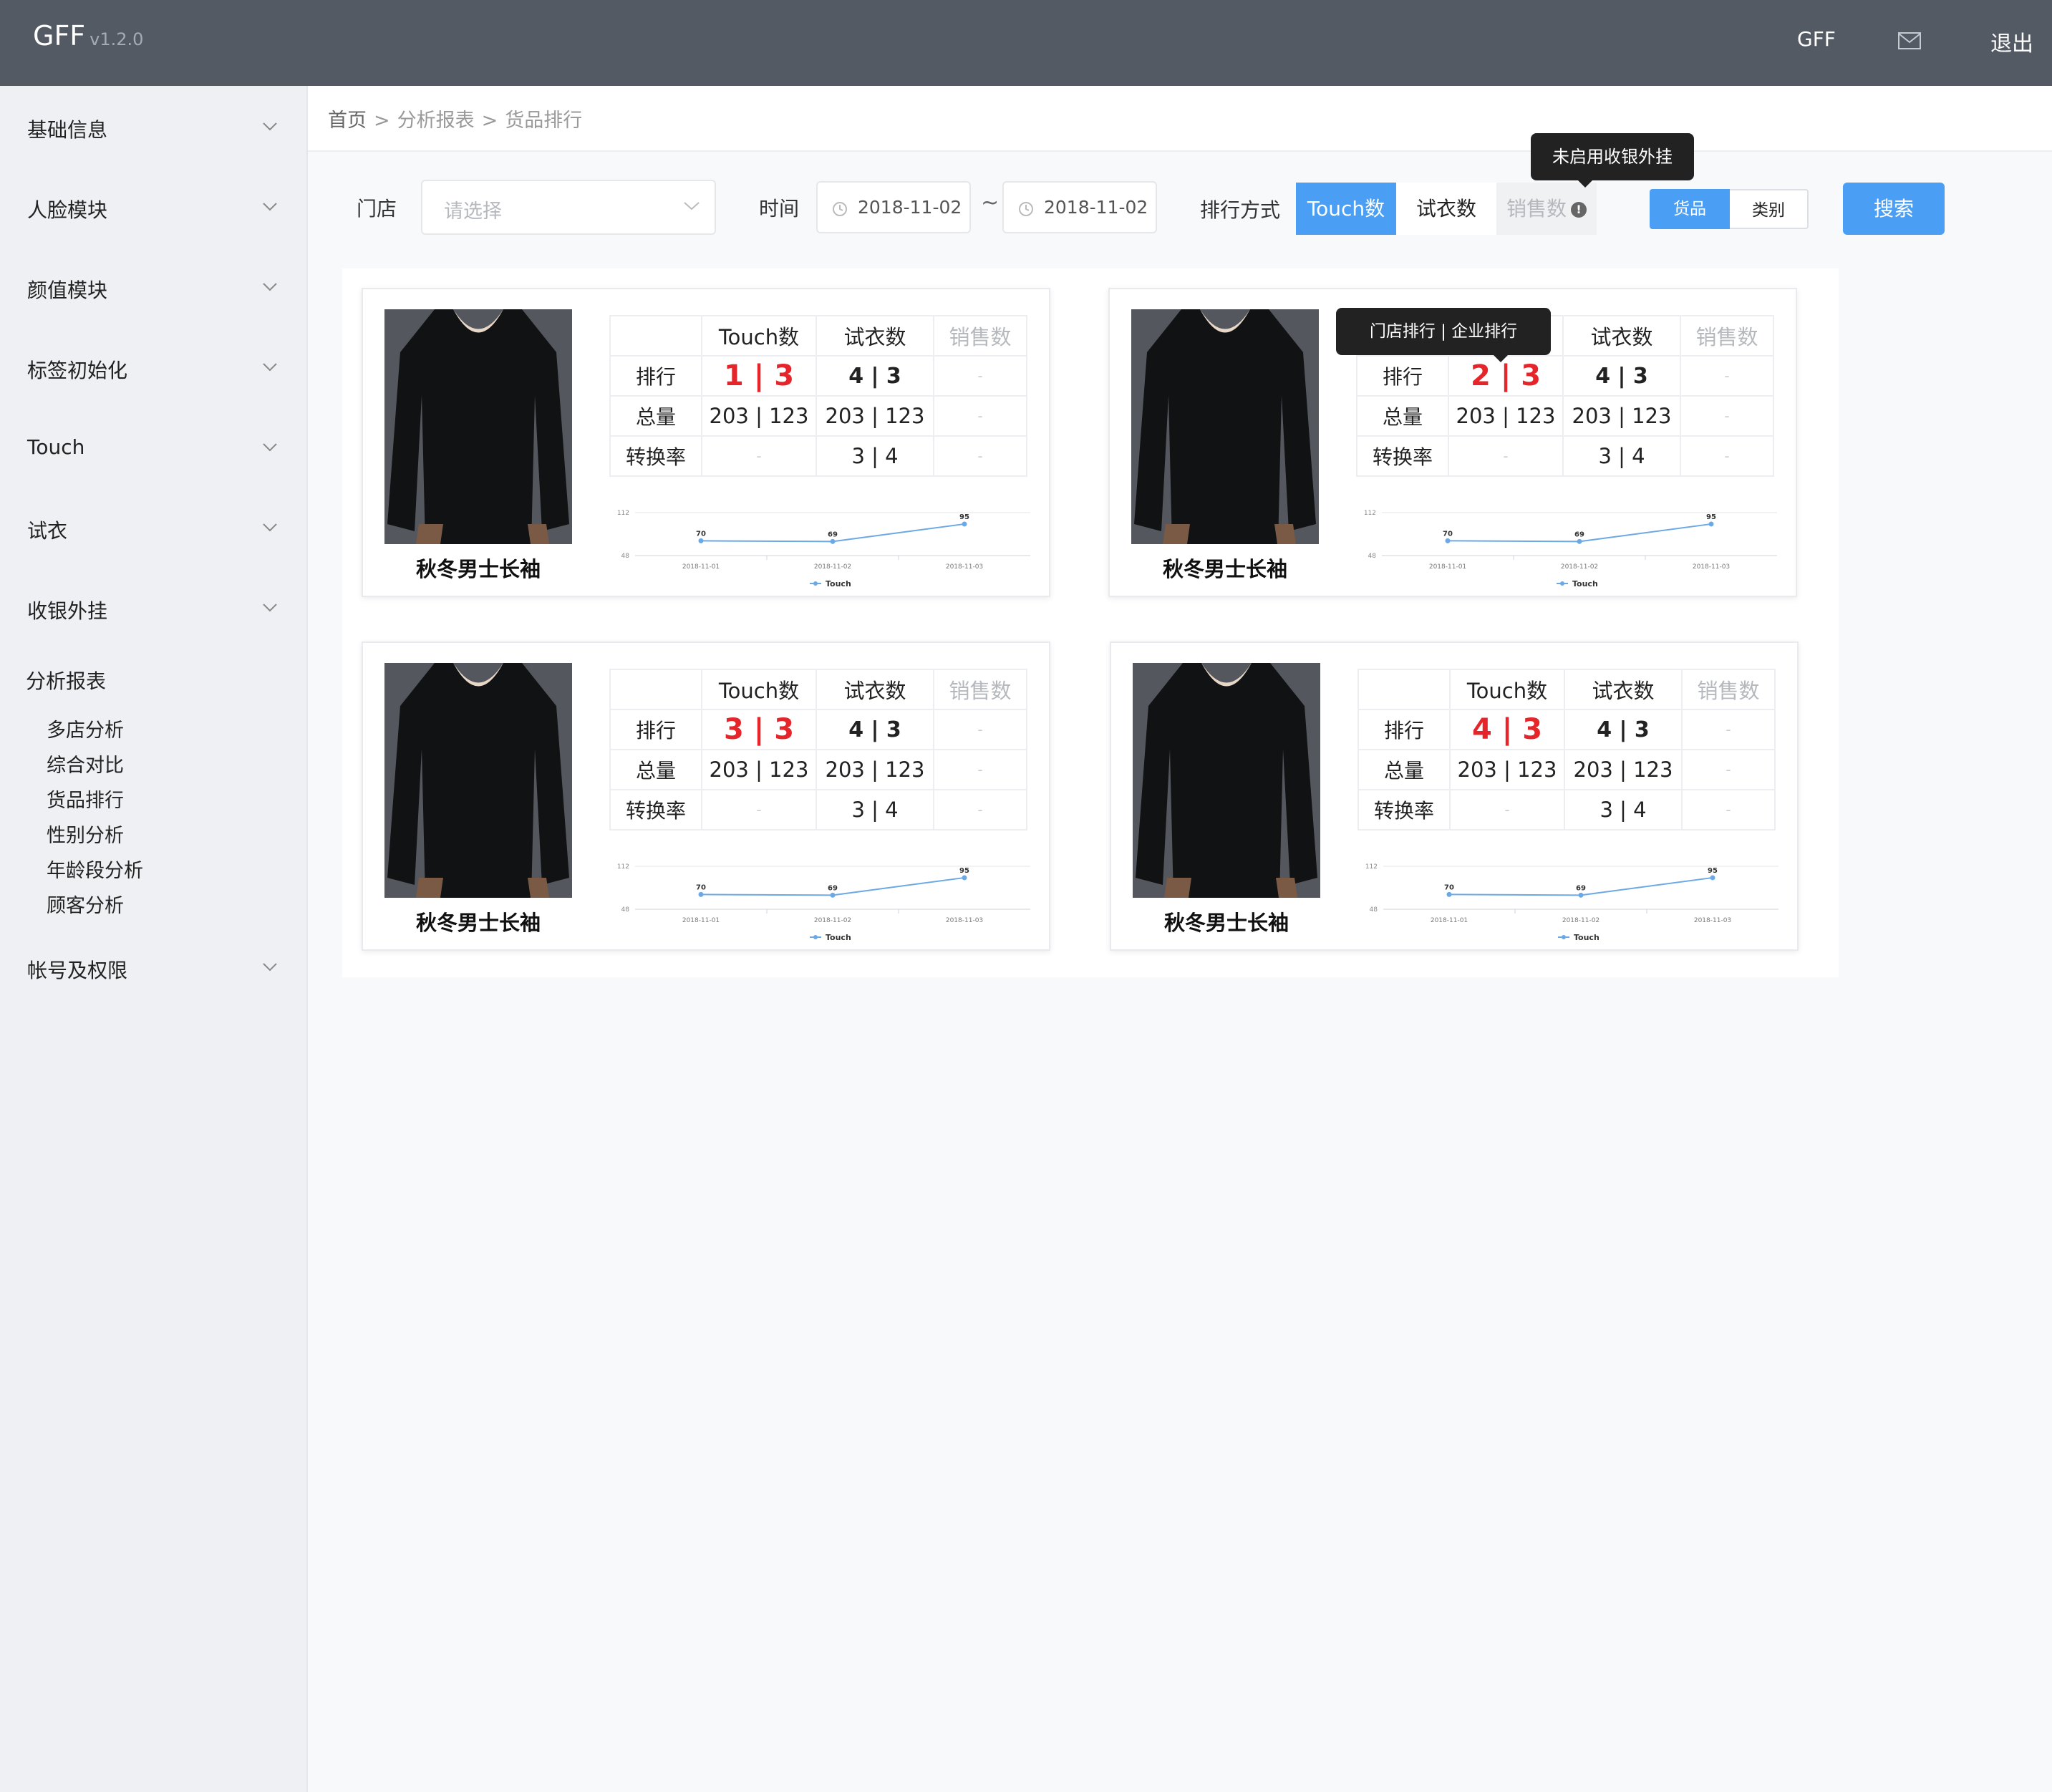 This screenshot has width=2052, height=1792. I want to click on legend-marker, so click(815, 583).